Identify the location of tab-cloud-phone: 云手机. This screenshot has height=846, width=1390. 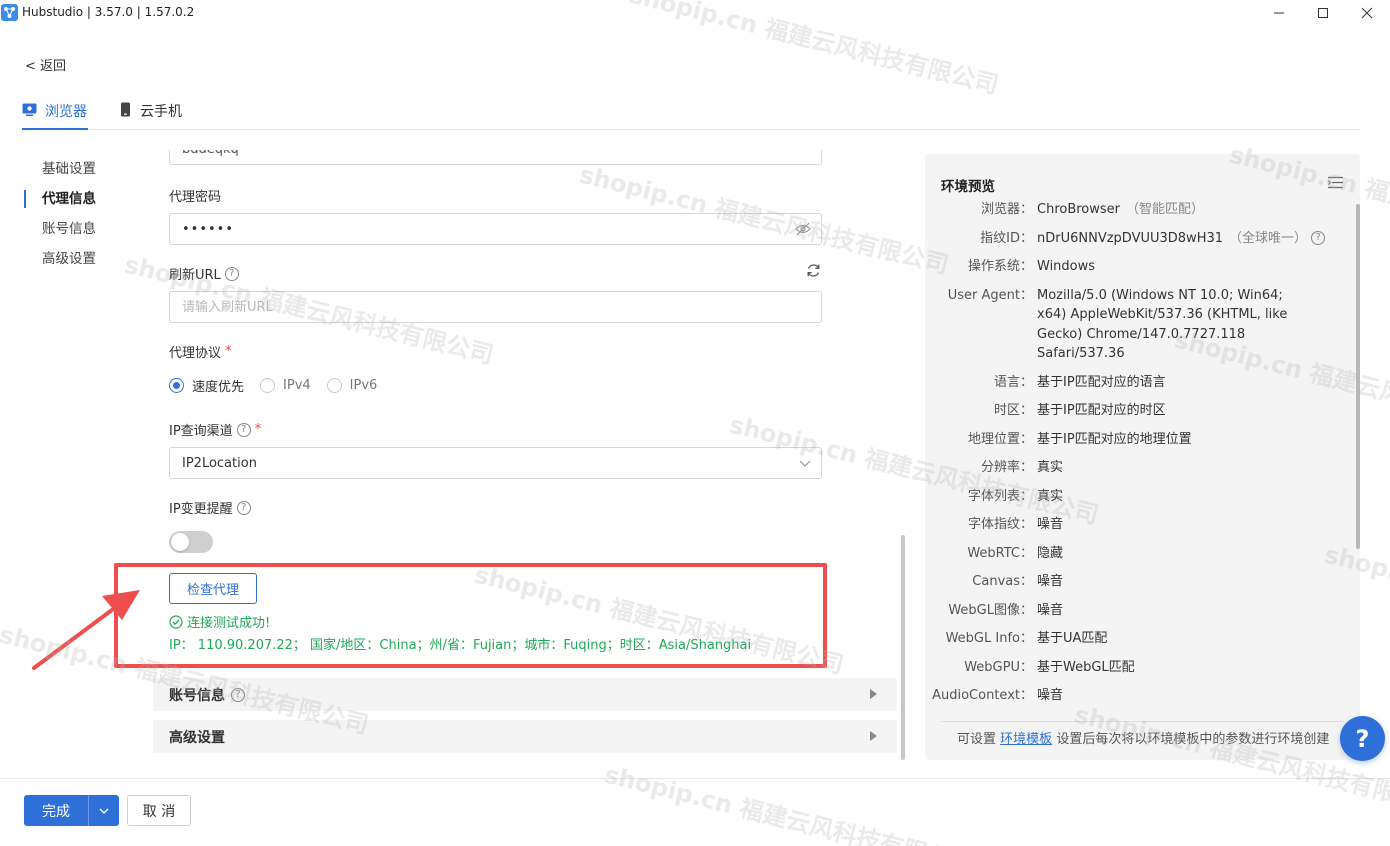
(151, 112).